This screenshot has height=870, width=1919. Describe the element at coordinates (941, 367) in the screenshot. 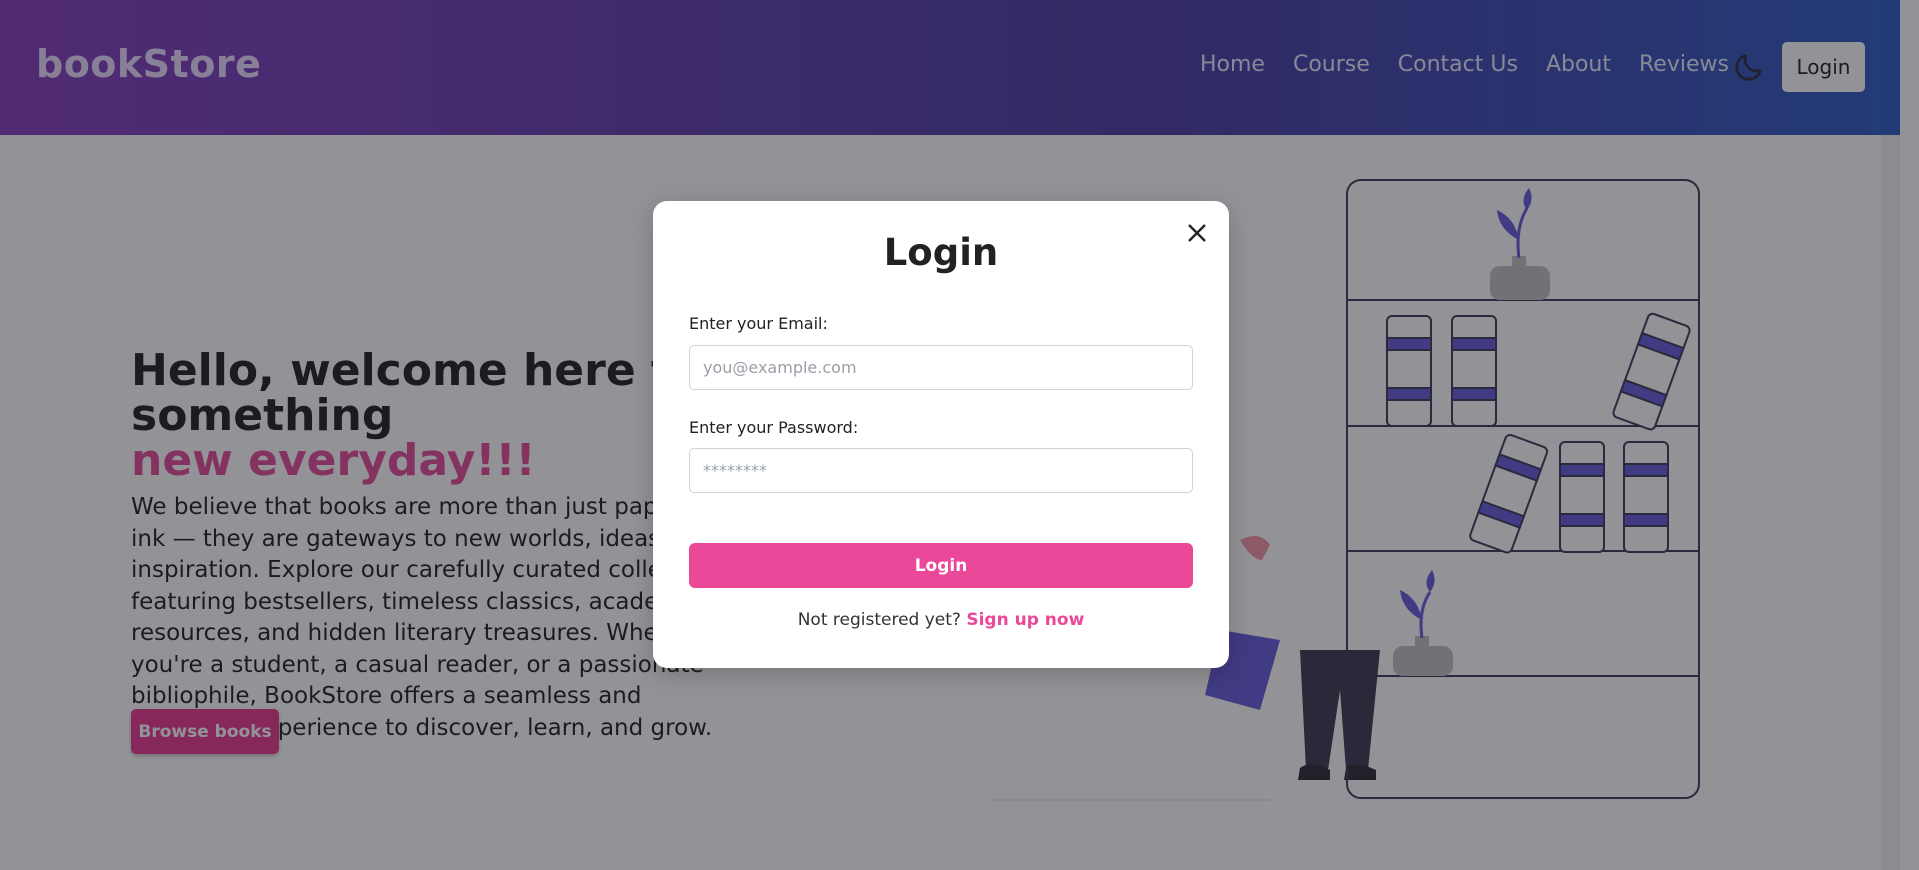

I see `email-field` at that location.